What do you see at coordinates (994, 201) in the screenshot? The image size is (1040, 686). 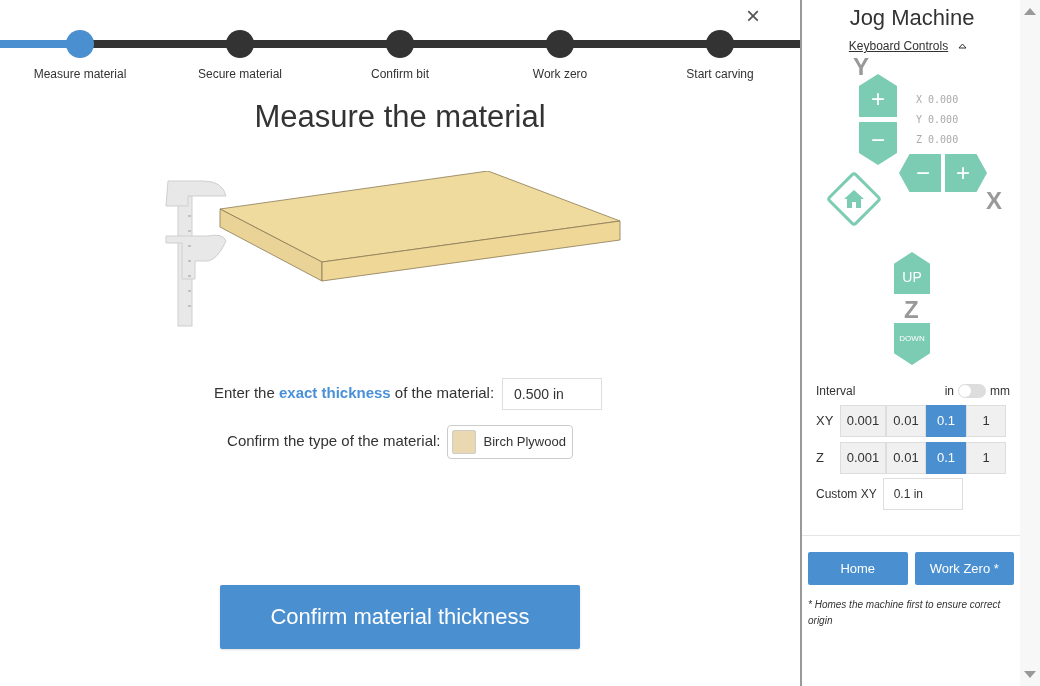 I see `x-axis-label: X` at bounding box center [994, 201].